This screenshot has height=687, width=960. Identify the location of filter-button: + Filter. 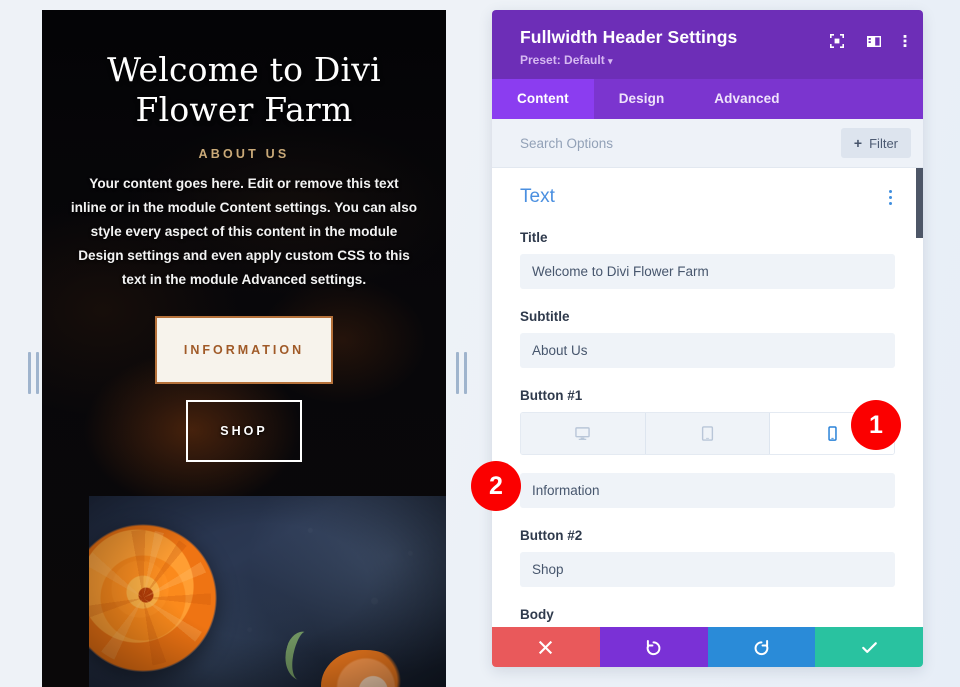
(875, 143).